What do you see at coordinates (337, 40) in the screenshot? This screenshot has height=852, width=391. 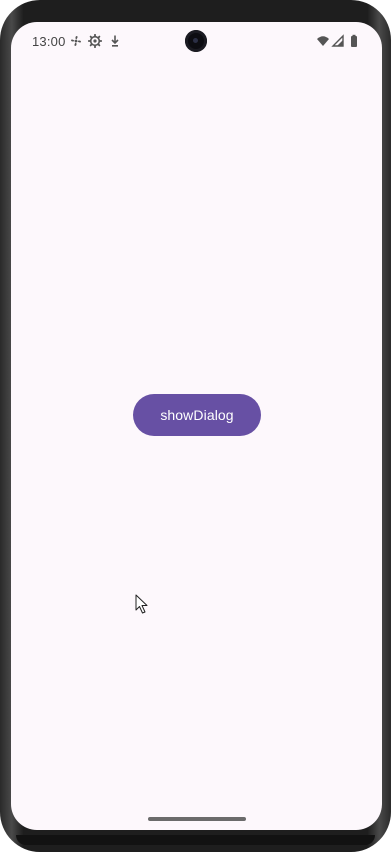 I see `signal-icon` at bounding box center [337, 40].